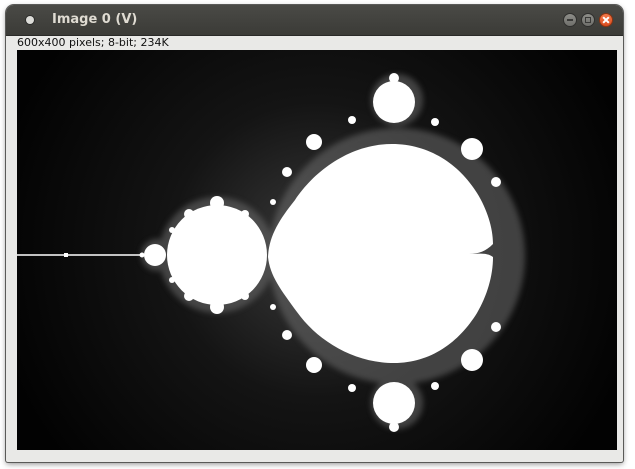 Image resolution: width=635 pixels, height=469 pixels. What do you see at coordinates (95, 19) in the screenshot?
I see `window-title: Image 0 (V)` at bounding box center [95, 19].